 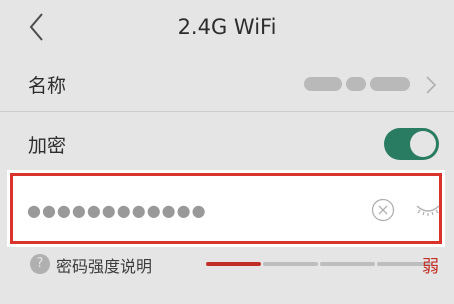 I want to click on password-input, so click(x=192, y=210).